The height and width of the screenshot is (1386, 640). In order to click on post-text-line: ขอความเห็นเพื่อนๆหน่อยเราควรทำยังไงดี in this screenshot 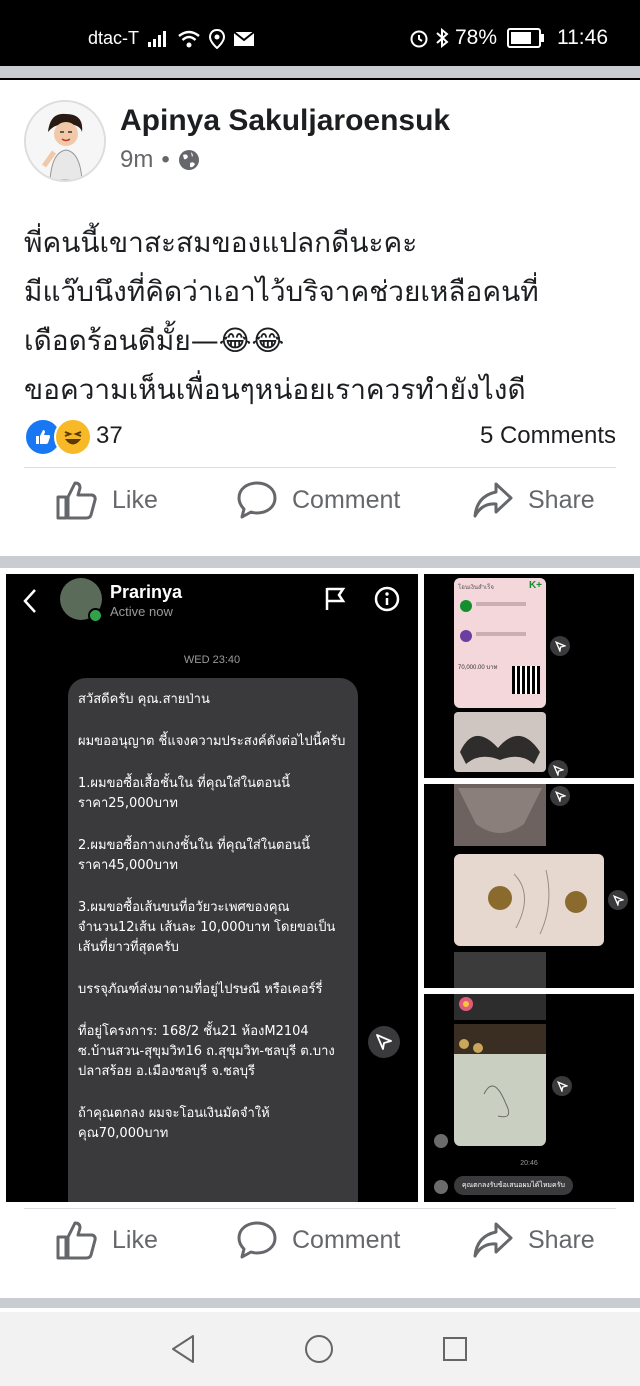, I will do `click(275, 389)`.